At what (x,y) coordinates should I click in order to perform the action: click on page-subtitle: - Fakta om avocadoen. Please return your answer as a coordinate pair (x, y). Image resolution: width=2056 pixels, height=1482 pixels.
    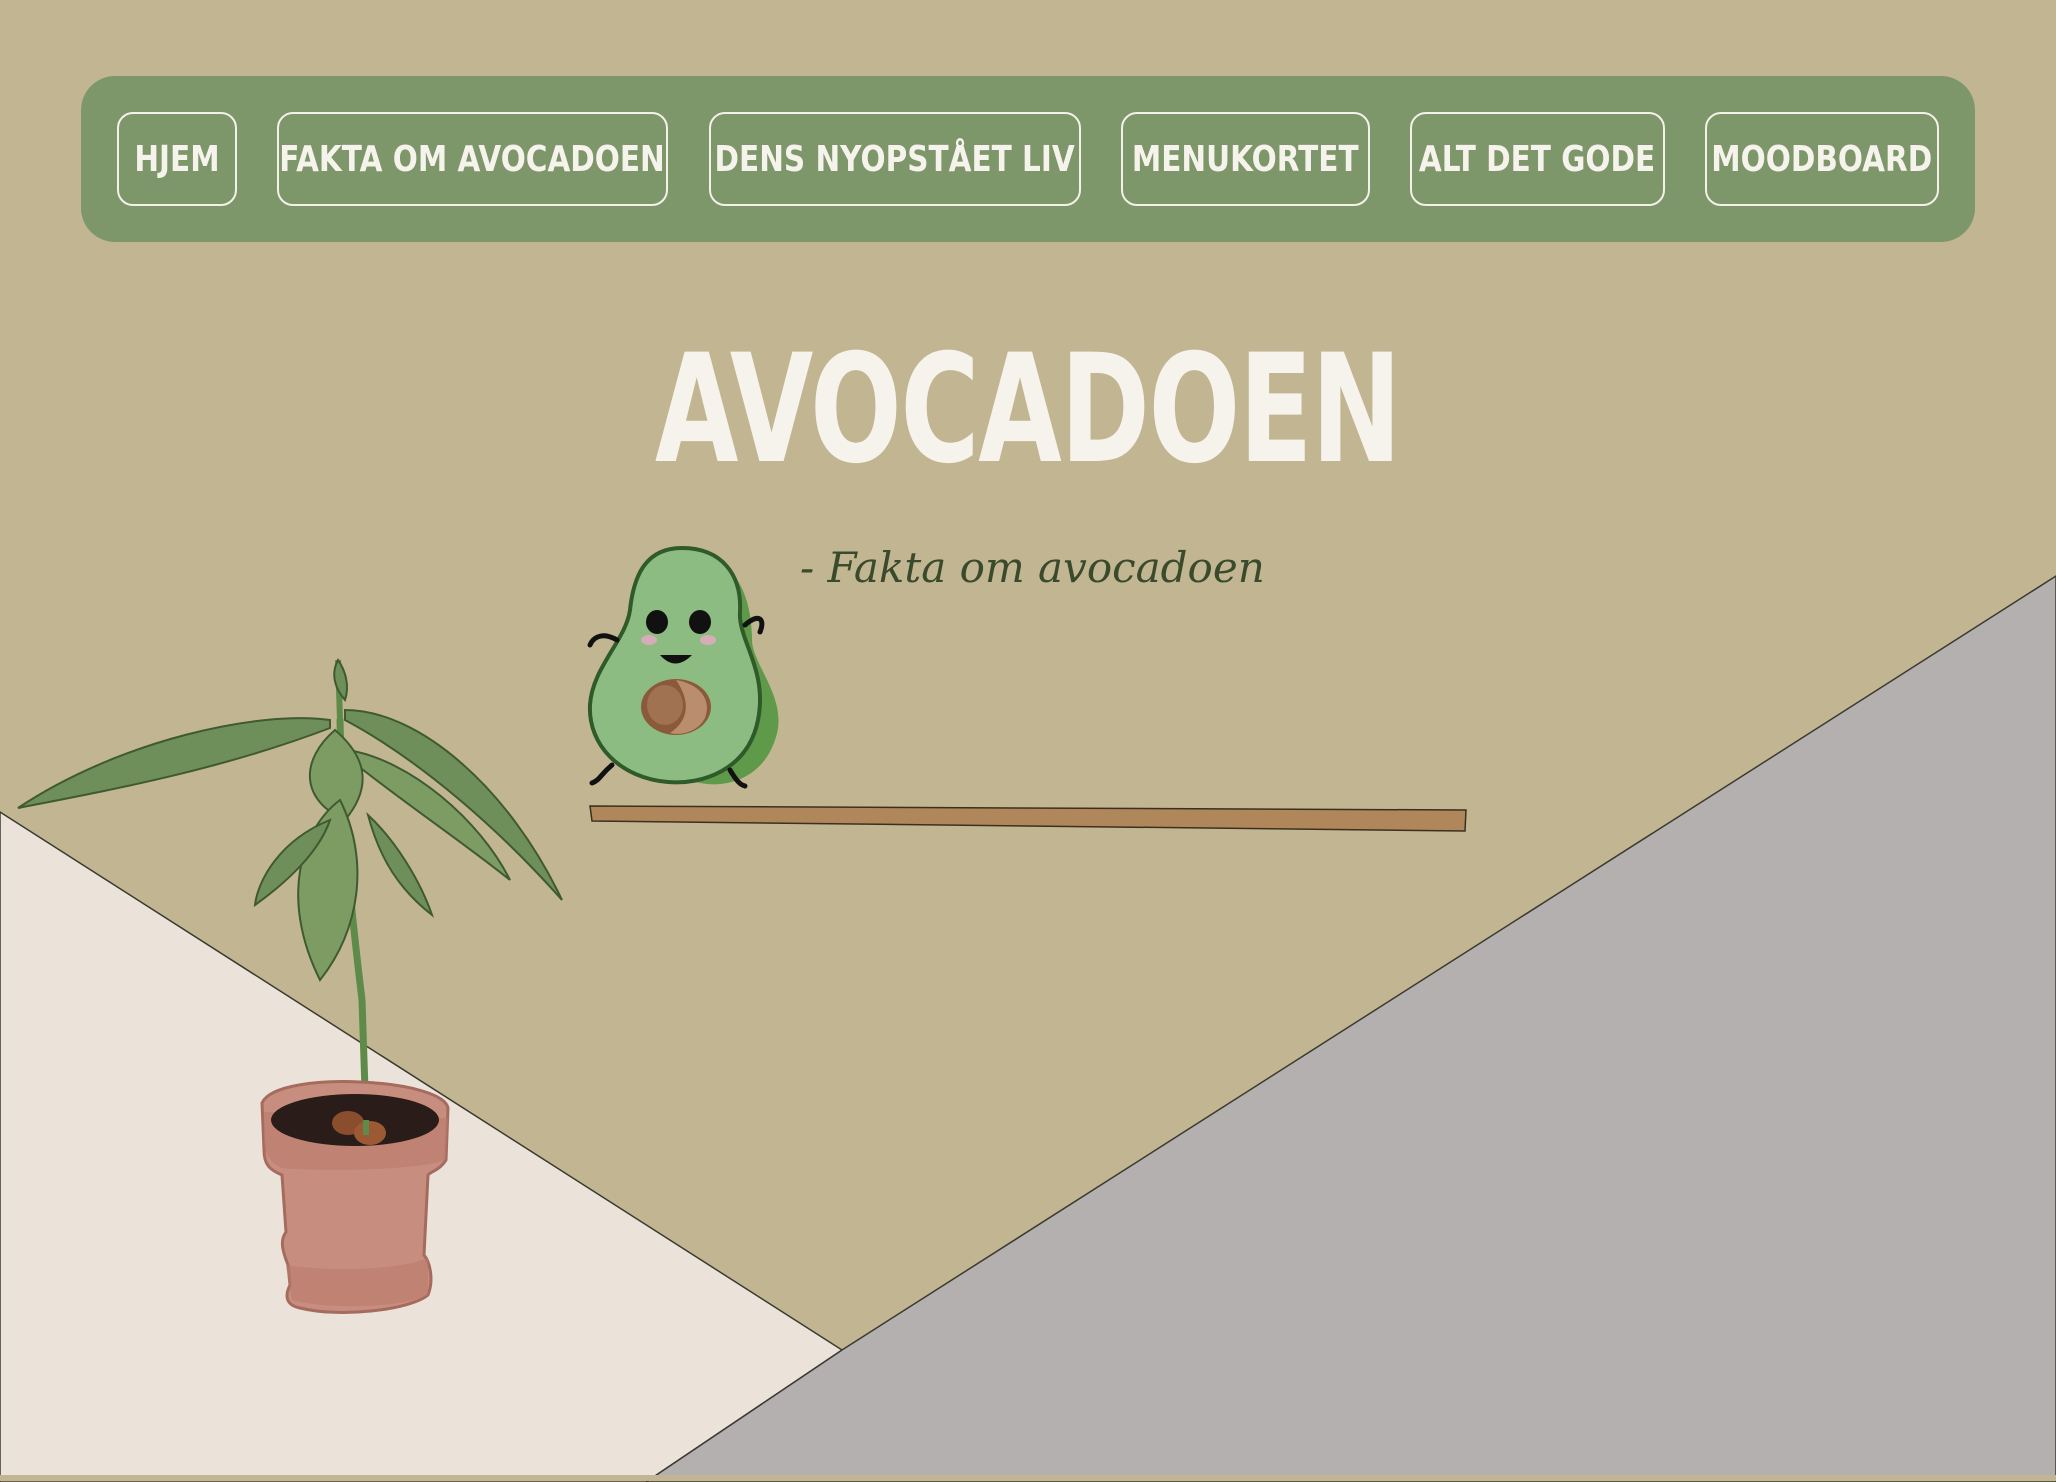
    Looking at the image, I should click on (1032, 567).